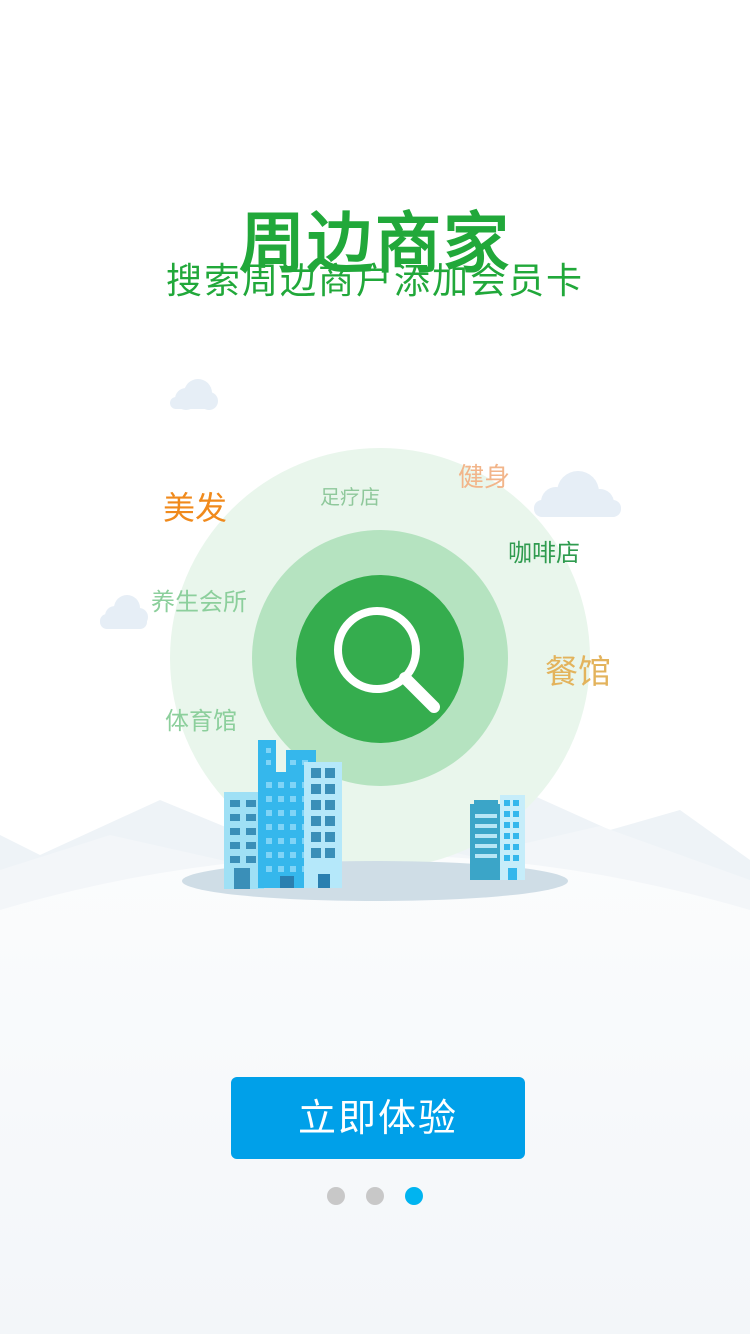  Describe the element at coordinates (195, 508) in the screenshot. I see `tag-meifa: 美发` at that location.